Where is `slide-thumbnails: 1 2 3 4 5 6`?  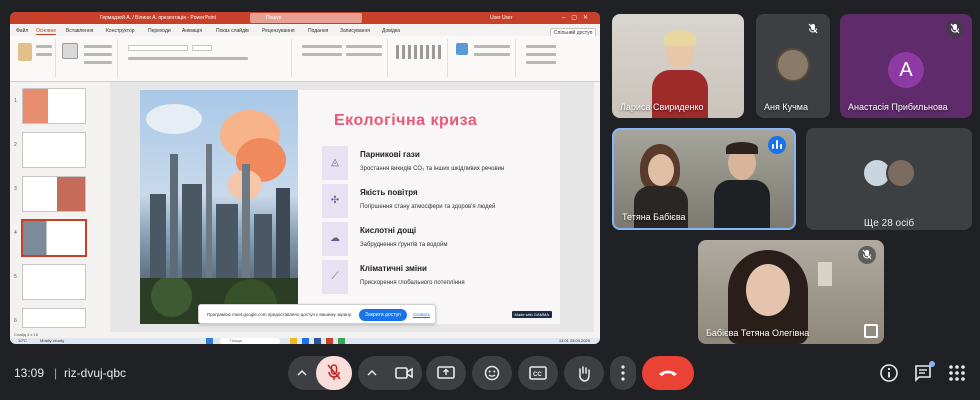
slide-thumbnails: 1 2 3 4 5 6 is located at coordinates (60, 207).